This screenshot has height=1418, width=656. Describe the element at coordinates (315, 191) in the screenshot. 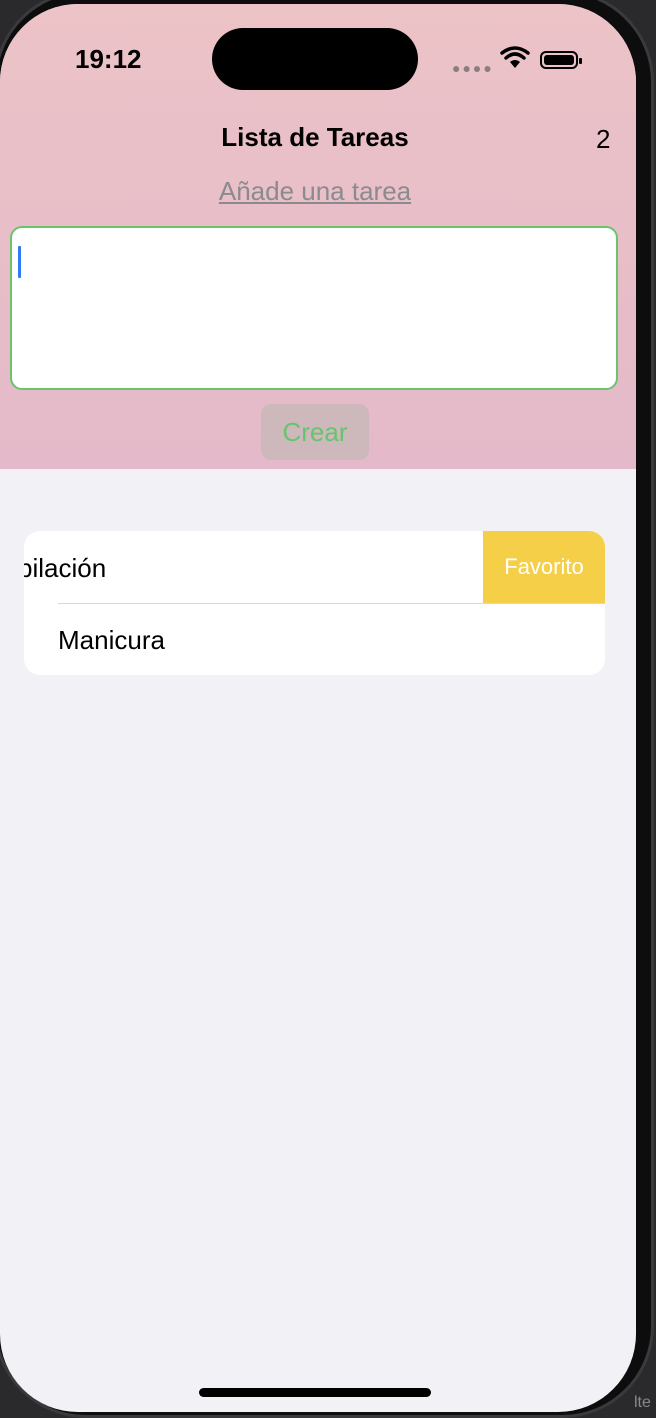

I see `add-task-link: Añade una tarea` at that location.